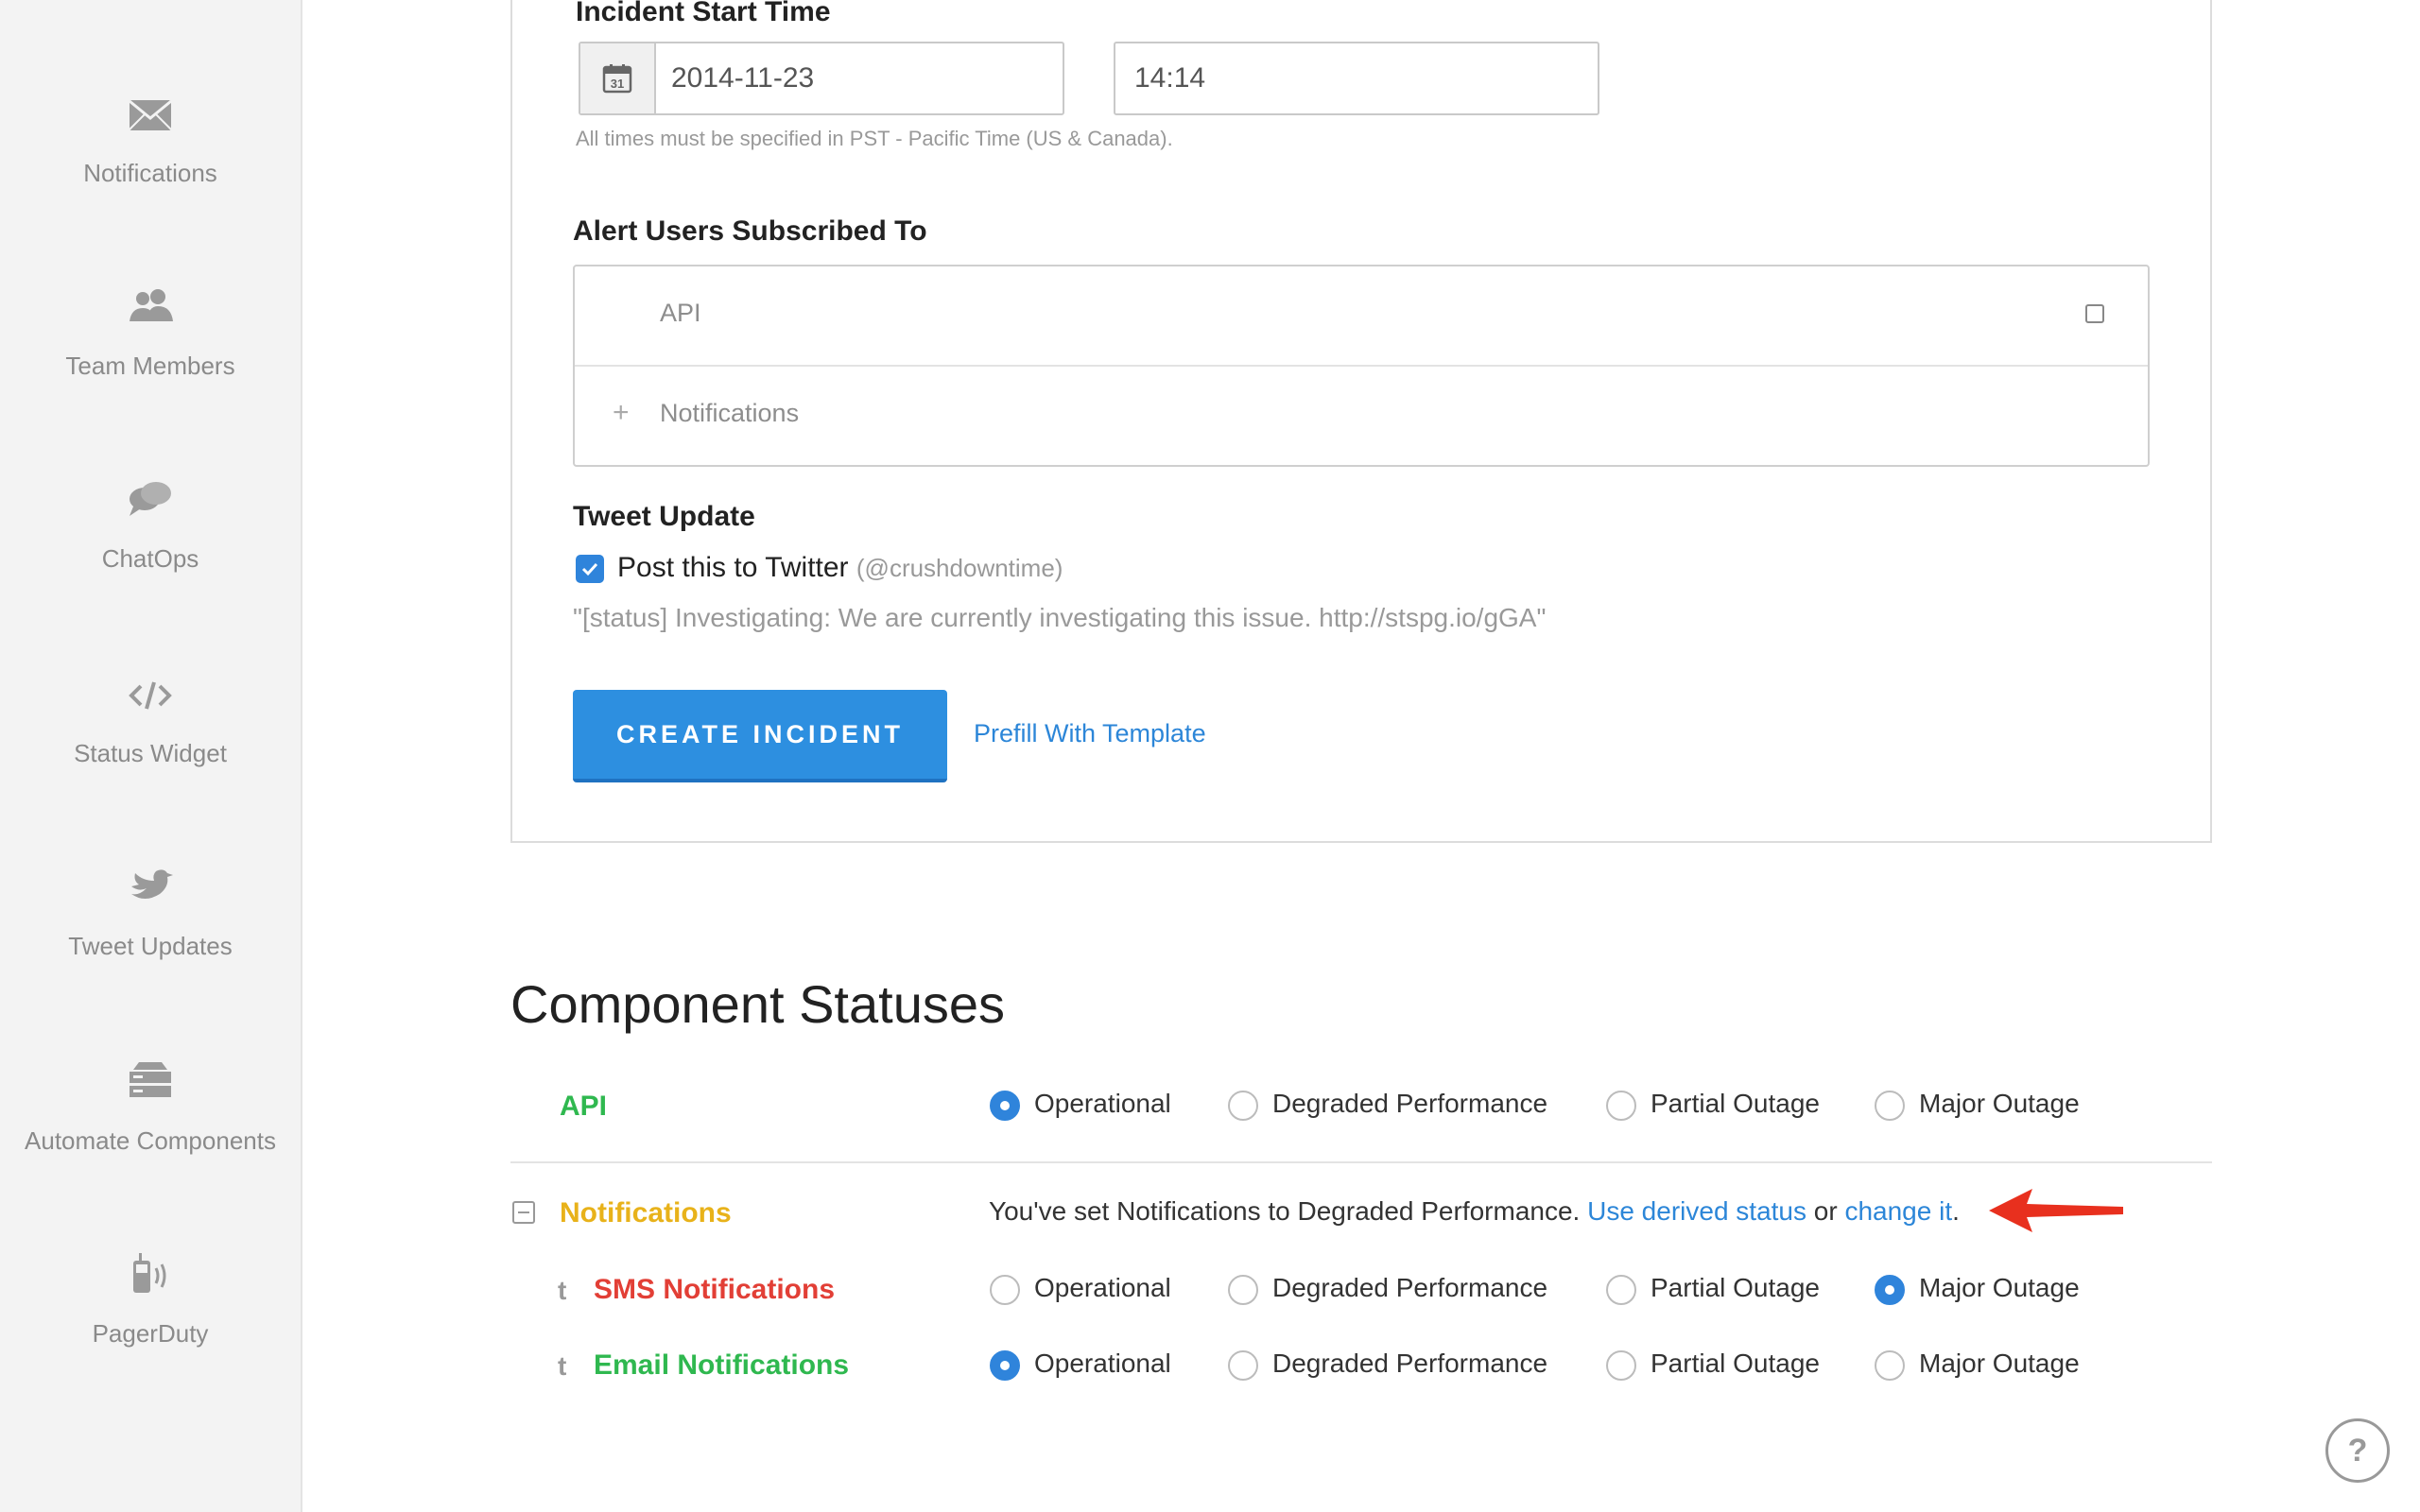 The height and width of the screenshot is (1512, 2420). What do you see at coordinates (150, 946) in the screenshot?
I see `sidebar-item-label: Tweet Updates` at bounding box center [150, 946].